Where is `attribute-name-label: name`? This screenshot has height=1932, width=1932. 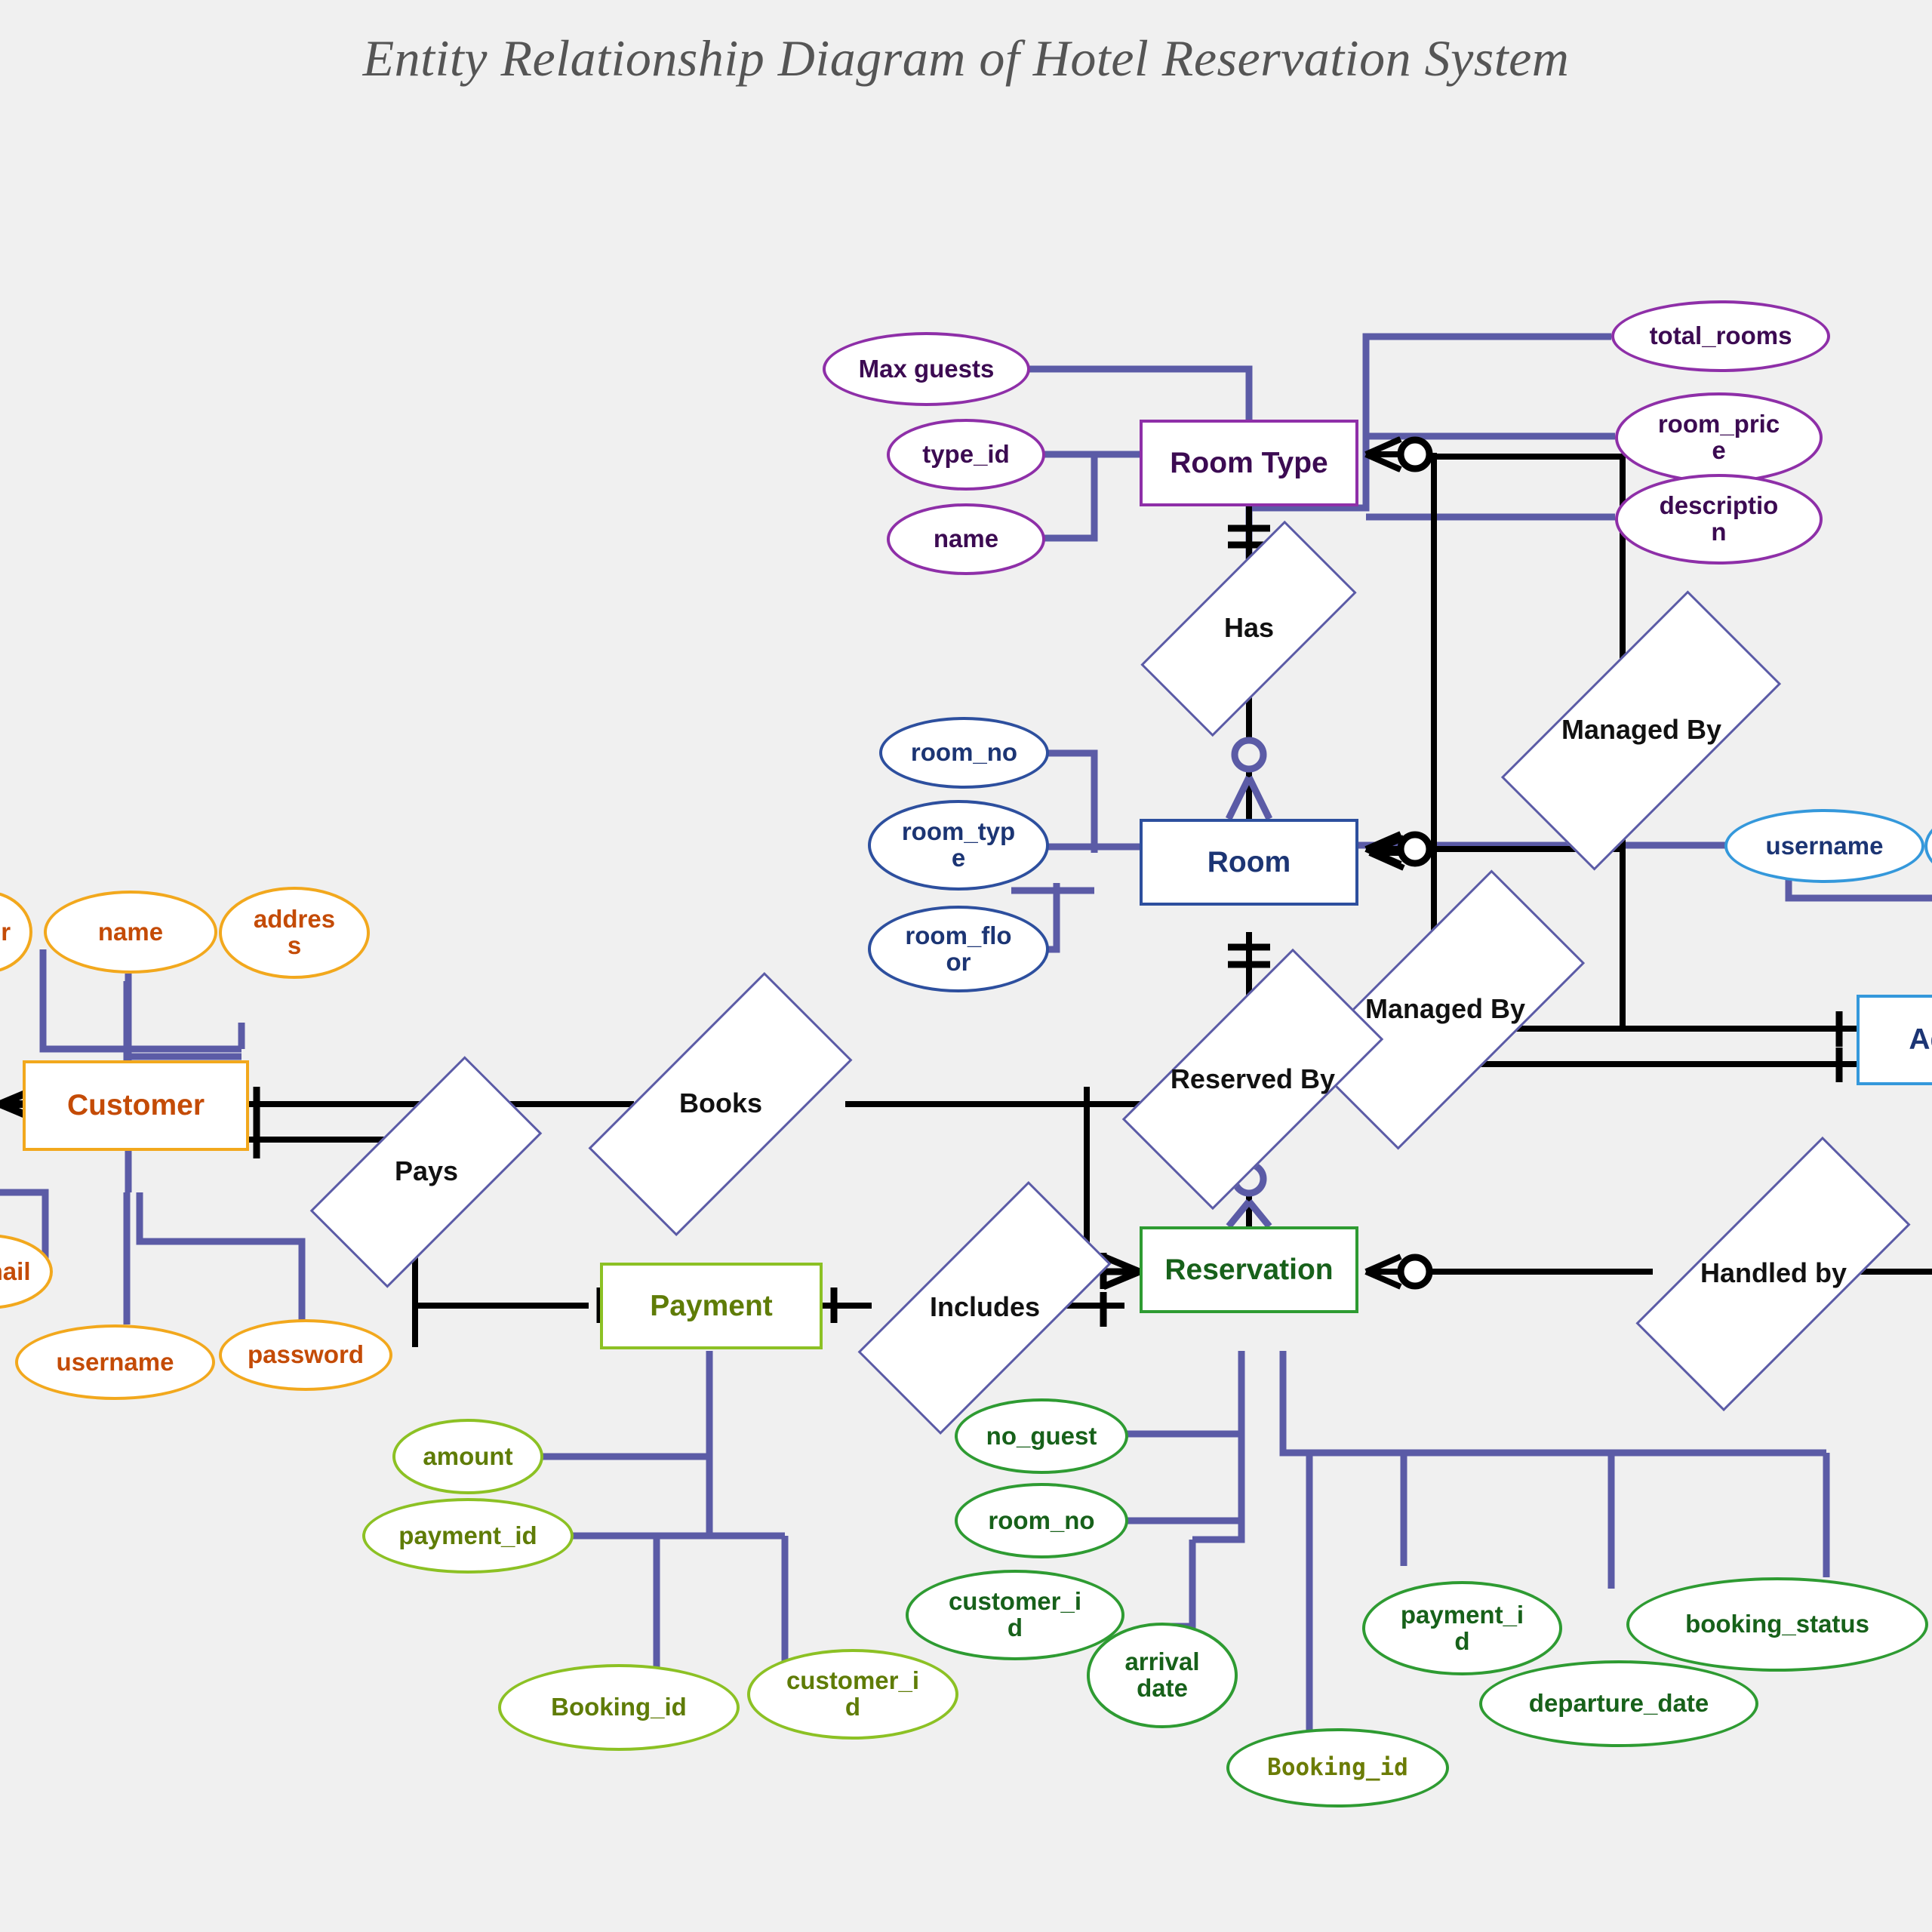
attribute-name-label: name is located at coordinates (966, 539).